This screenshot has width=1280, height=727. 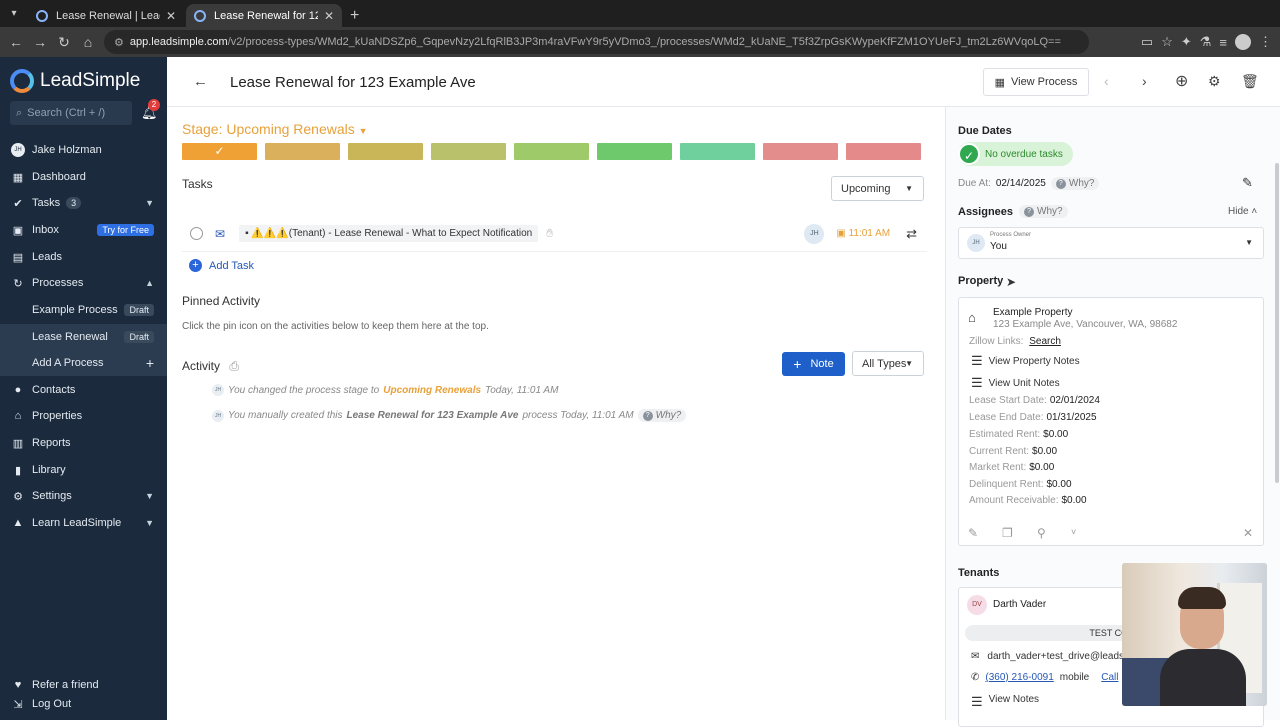 I want to click on extensions-icon: ✦, so click(x=1186, y=42).